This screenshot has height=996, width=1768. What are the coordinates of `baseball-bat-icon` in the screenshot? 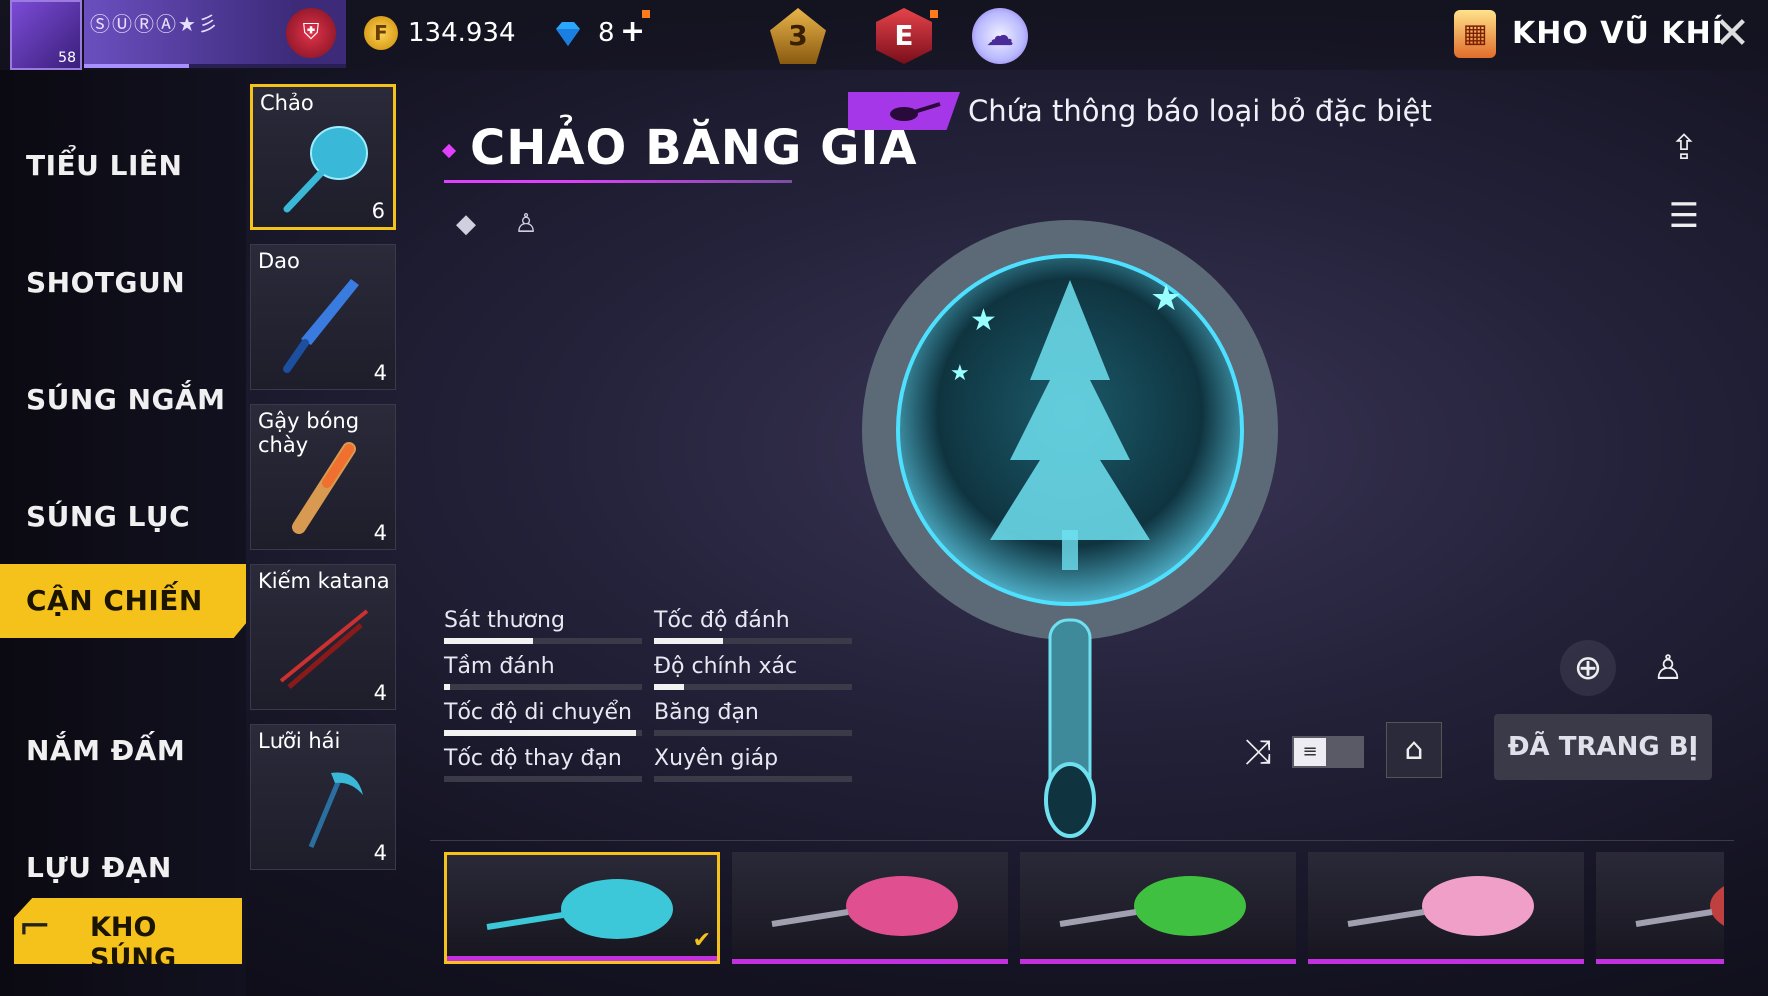 It's located at (324, 488).